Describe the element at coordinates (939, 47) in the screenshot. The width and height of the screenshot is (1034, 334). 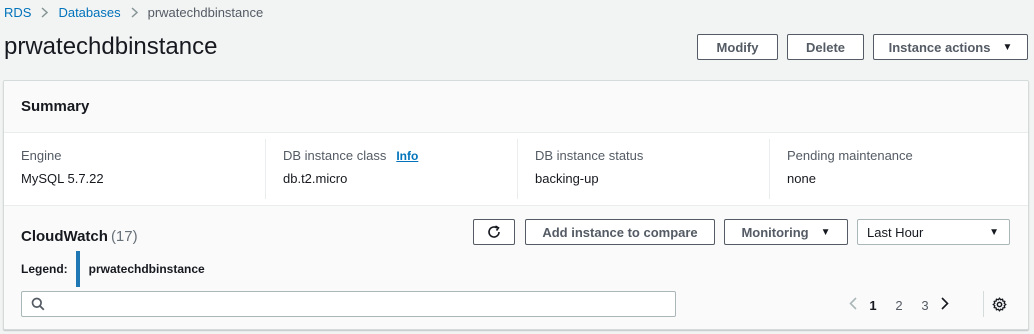
I see `instance-actions-label: Instance actions` at that location.